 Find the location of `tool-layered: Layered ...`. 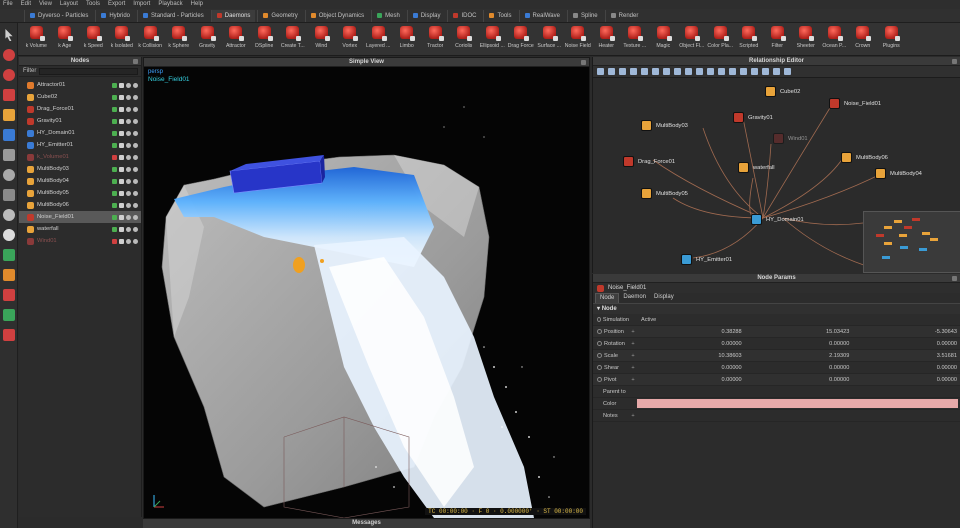

tool-layered: Layered ... is located at coordinates (378, 39).